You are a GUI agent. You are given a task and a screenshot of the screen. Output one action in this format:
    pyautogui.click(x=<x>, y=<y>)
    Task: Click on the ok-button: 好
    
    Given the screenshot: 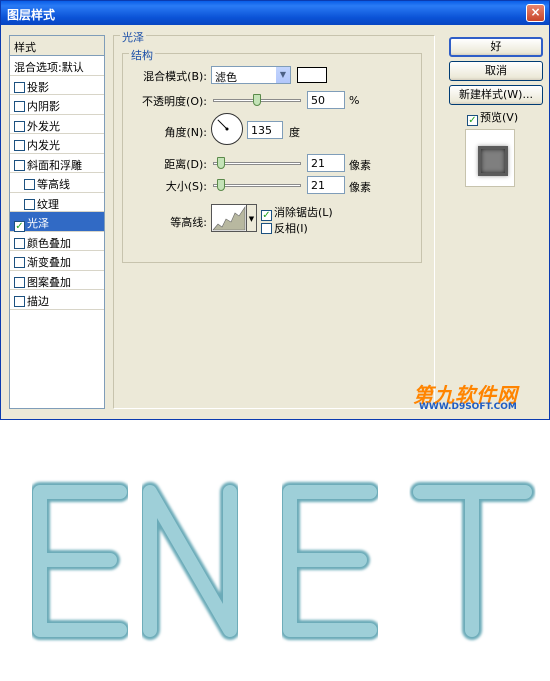 What is the action you would take?
    pyautogui.click(x=496, y=47)
    